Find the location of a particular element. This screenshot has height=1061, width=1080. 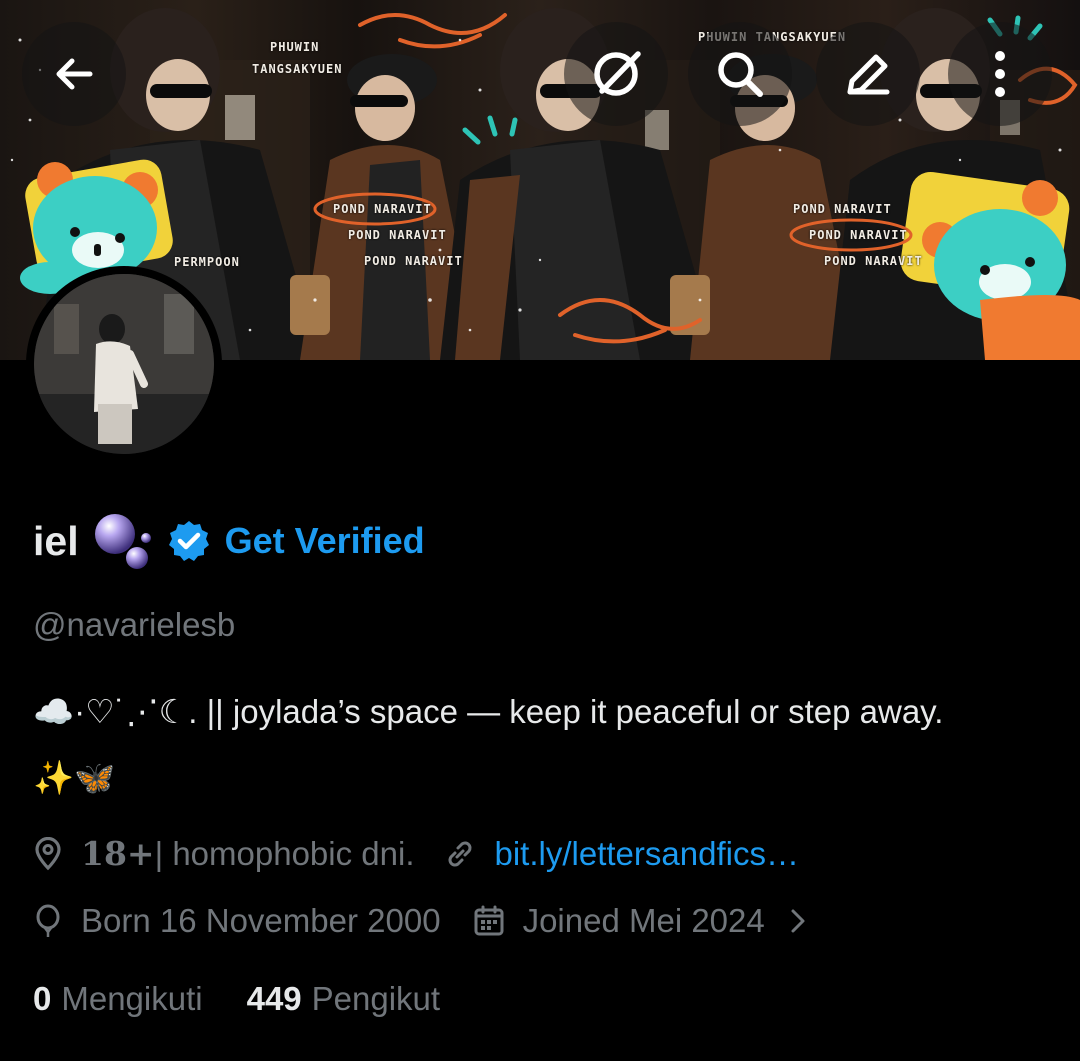

location-age: 18+ is located at coordinates (118, 853).